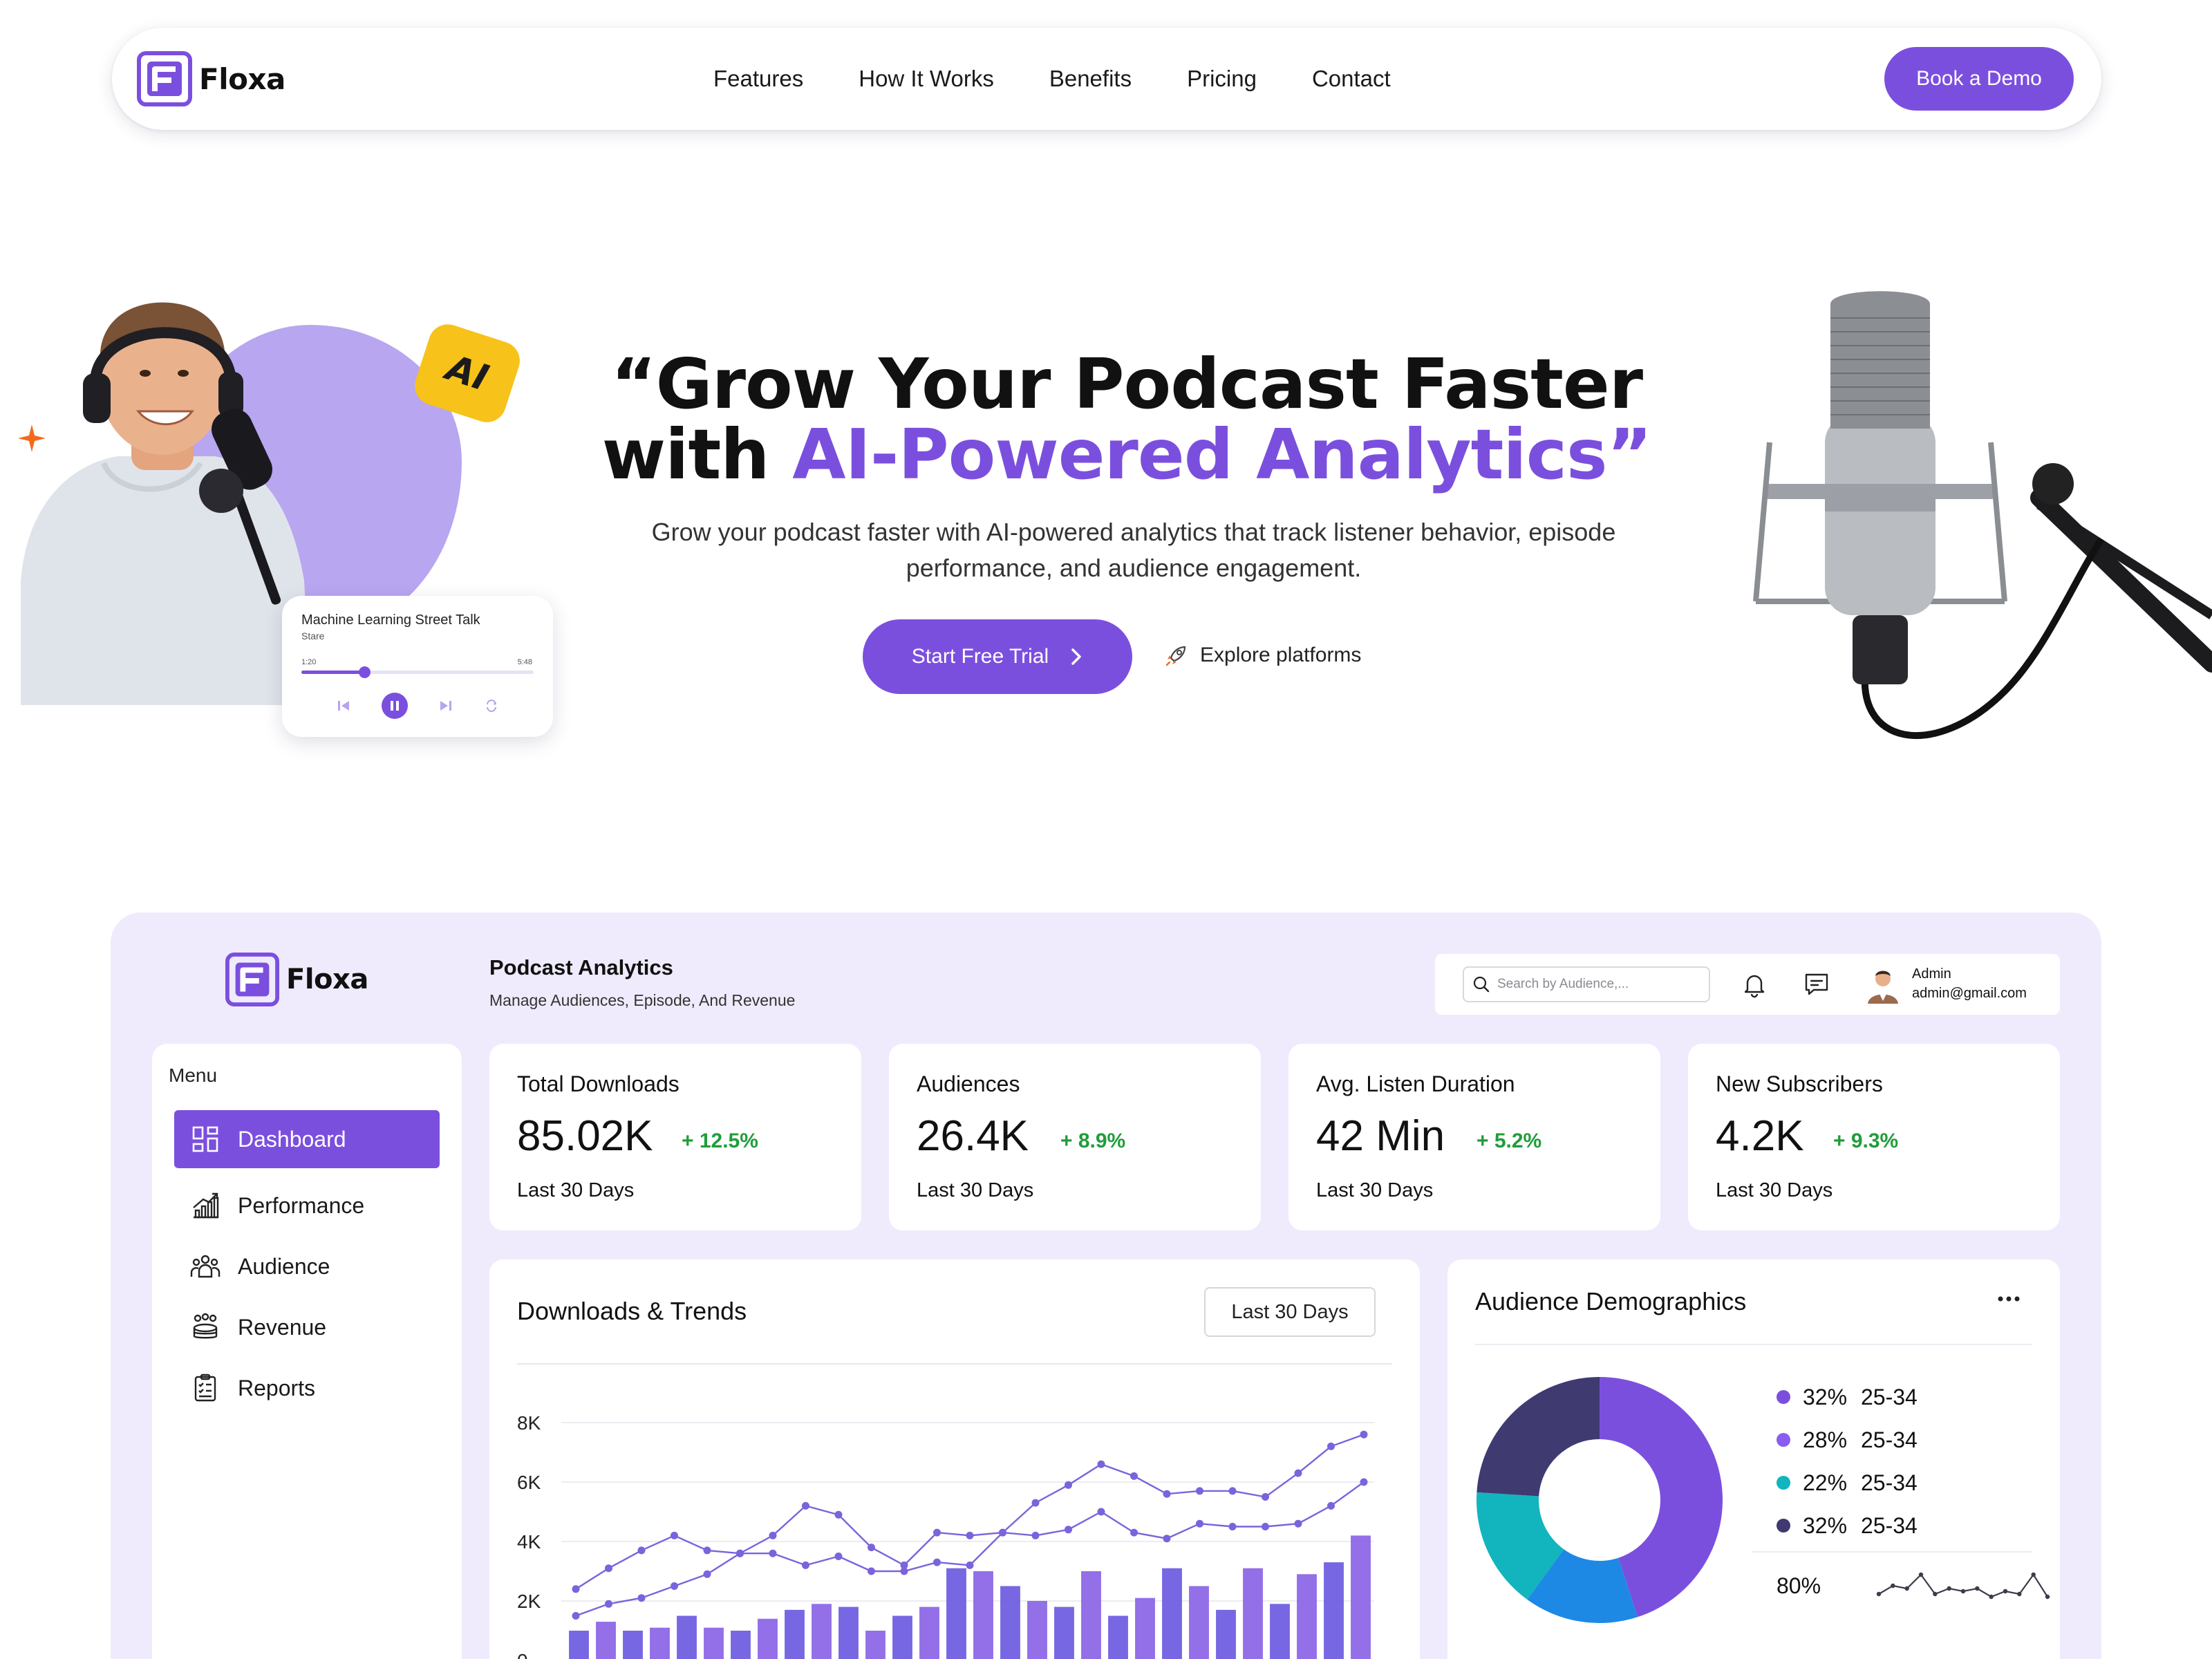 Image resolution: width=2212 pixels, height=1659 pixels. What do you see at coordinates (1799, 1083) in the screenshot?
I see `stat-label: New Subscribers` at bounding box center [1799, 1083].